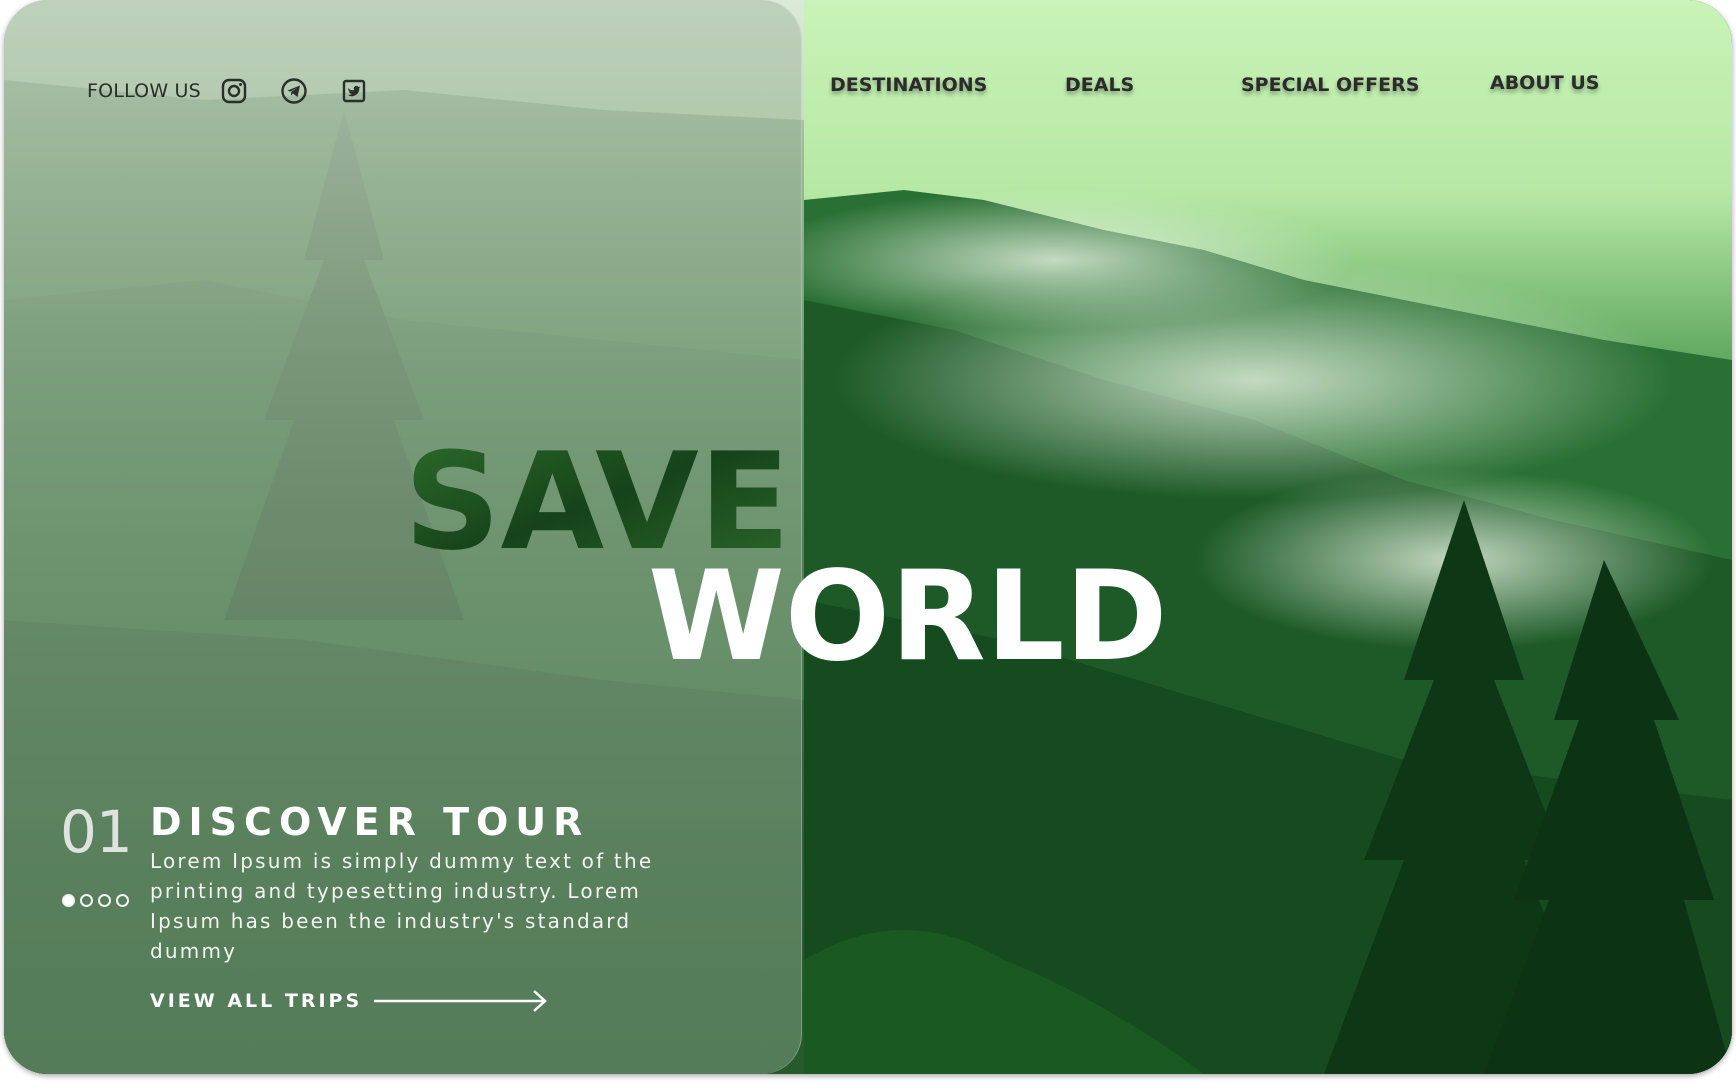 The width and height of the screenshot is (1736, 1082). I want to click on follow-us-bar: FOLLOW US, so click(243, 91).